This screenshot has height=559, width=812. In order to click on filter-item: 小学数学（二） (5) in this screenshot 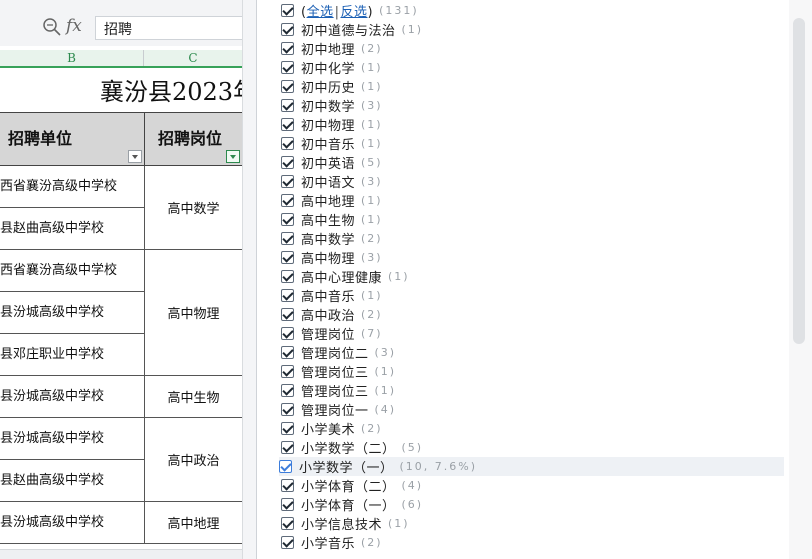, I will do `click(533, 447)`.